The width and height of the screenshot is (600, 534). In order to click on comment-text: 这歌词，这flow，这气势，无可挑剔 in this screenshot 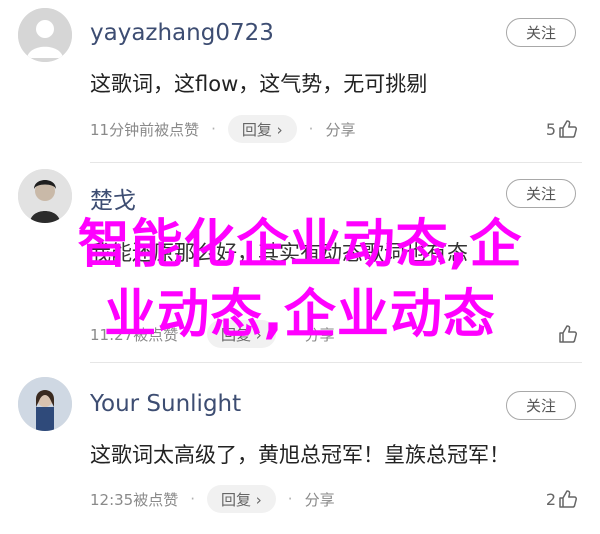, I will do `click(259, 84)`.